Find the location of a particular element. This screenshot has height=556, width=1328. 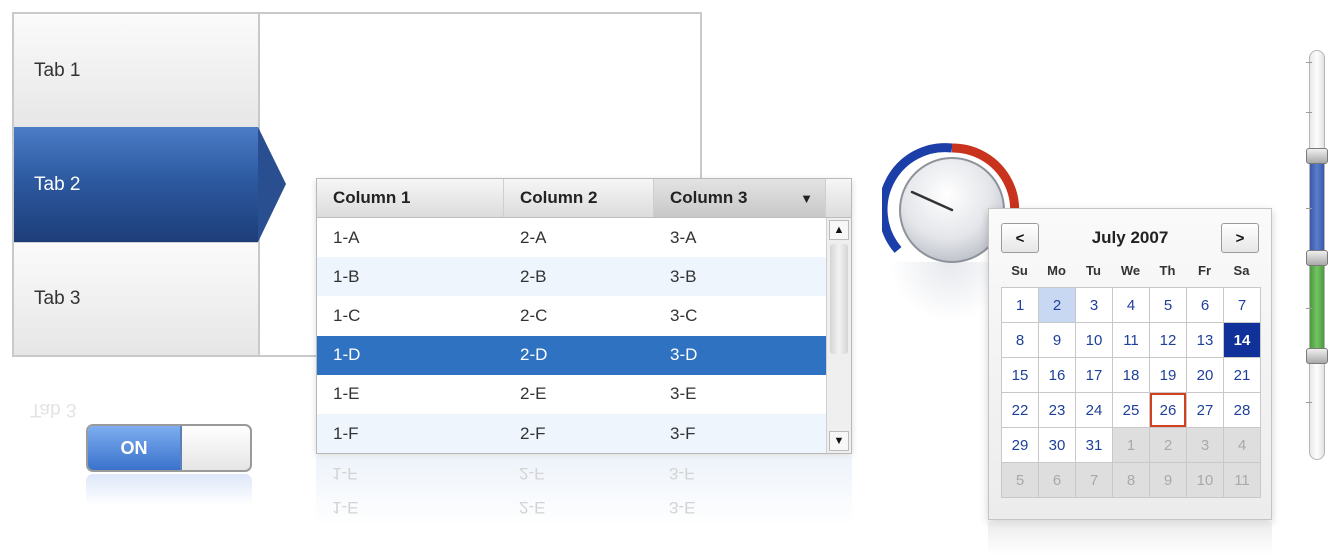

table-cell: 2-F is located at coordinates (533, 433).